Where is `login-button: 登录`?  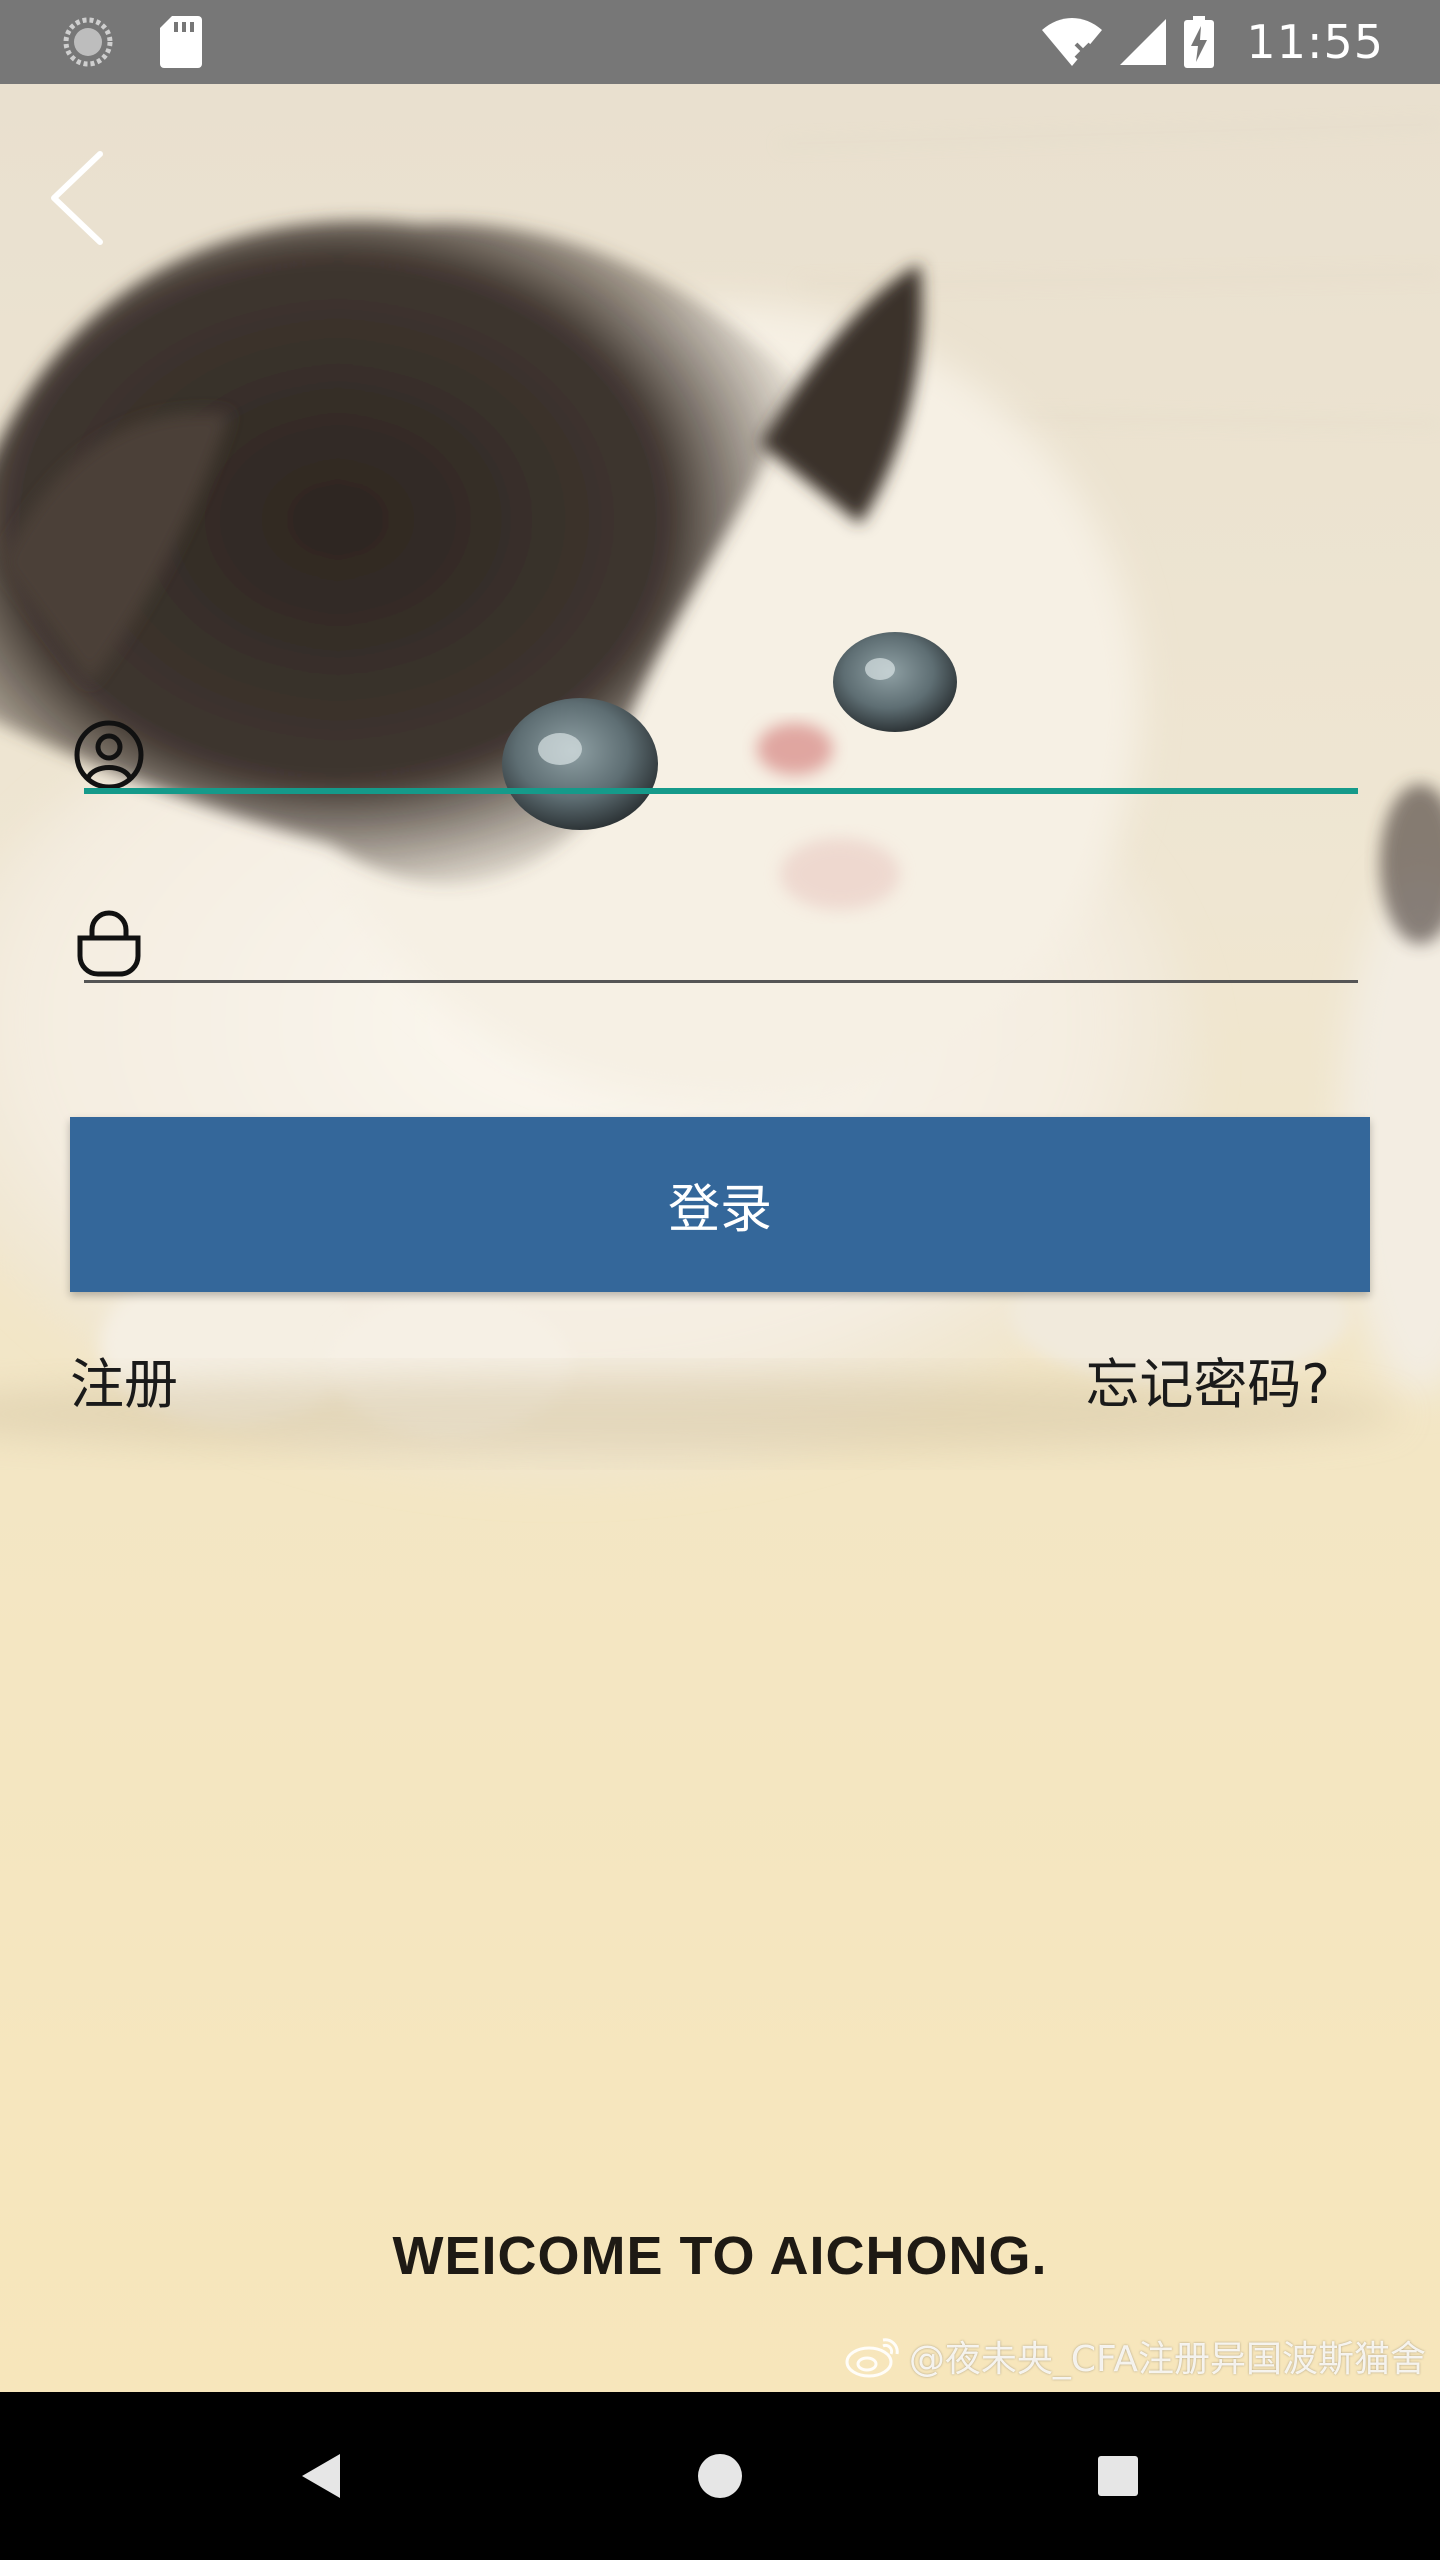 login-button: 登录 is located at coordinates (720, 1204).